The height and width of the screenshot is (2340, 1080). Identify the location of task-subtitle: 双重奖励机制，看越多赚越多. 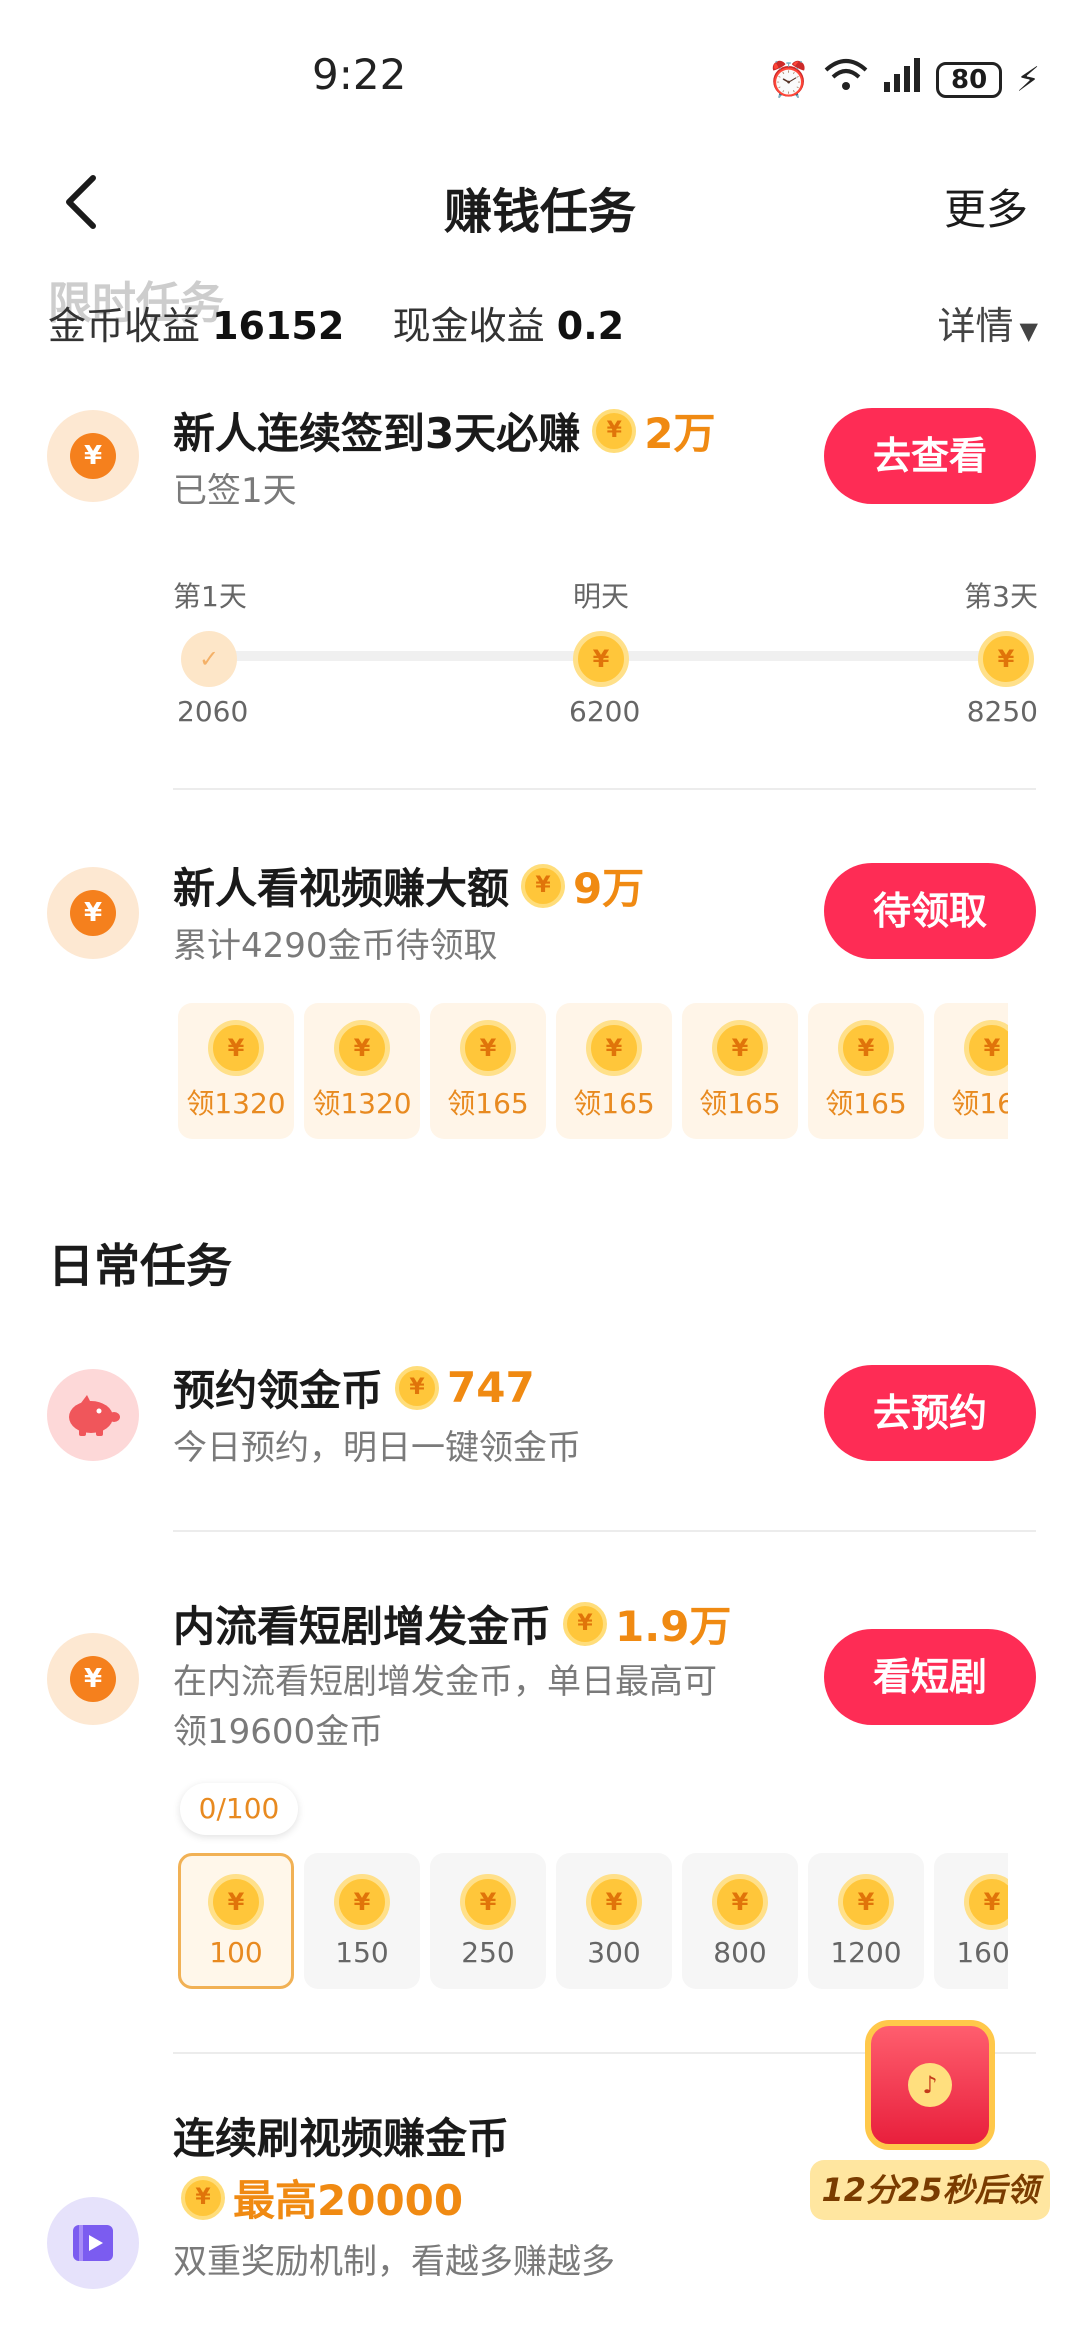
(394, 2262).